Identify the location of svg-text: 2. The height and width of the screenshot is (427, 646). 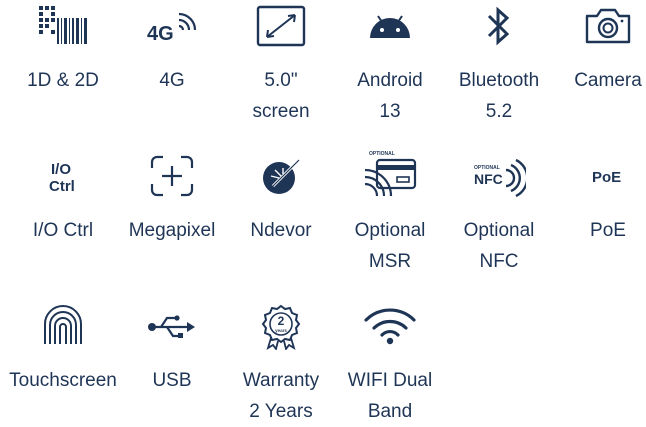
(281, 321).